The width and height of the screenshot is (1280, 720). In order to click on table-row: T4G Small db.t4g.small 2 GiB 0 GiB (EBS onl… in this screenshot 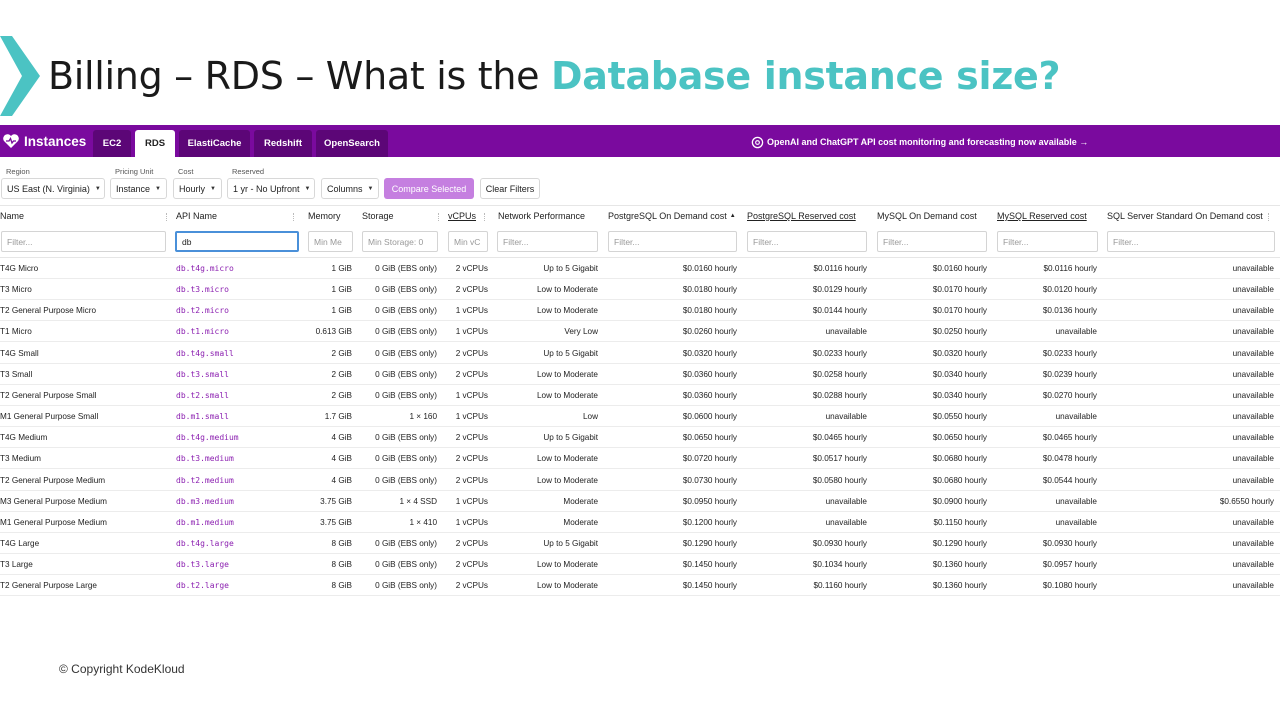, I will do `click(640, 353)`.